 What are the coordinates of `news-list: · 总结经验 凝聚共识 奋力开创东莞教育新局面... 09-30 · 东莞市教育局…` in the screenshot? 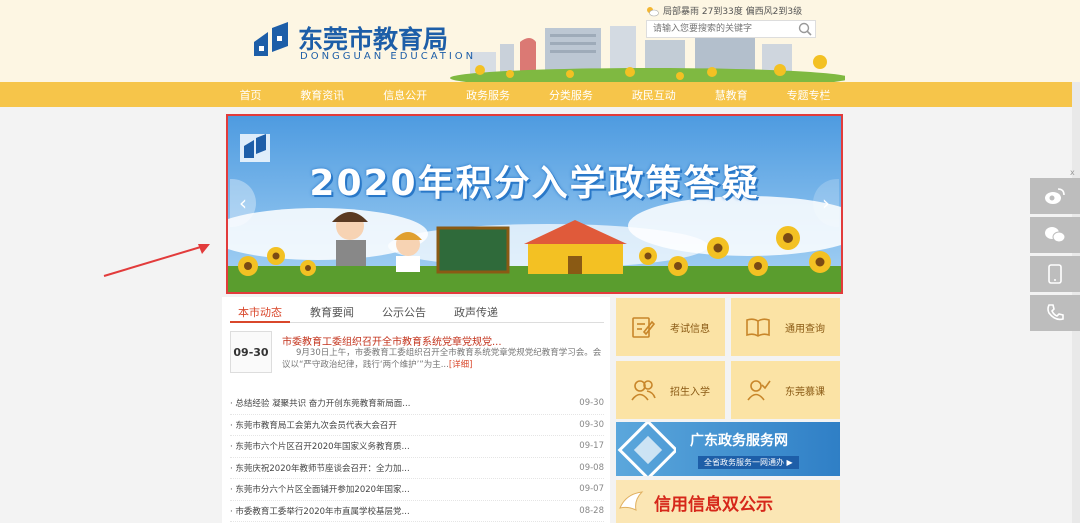 It's located at (417, 457).